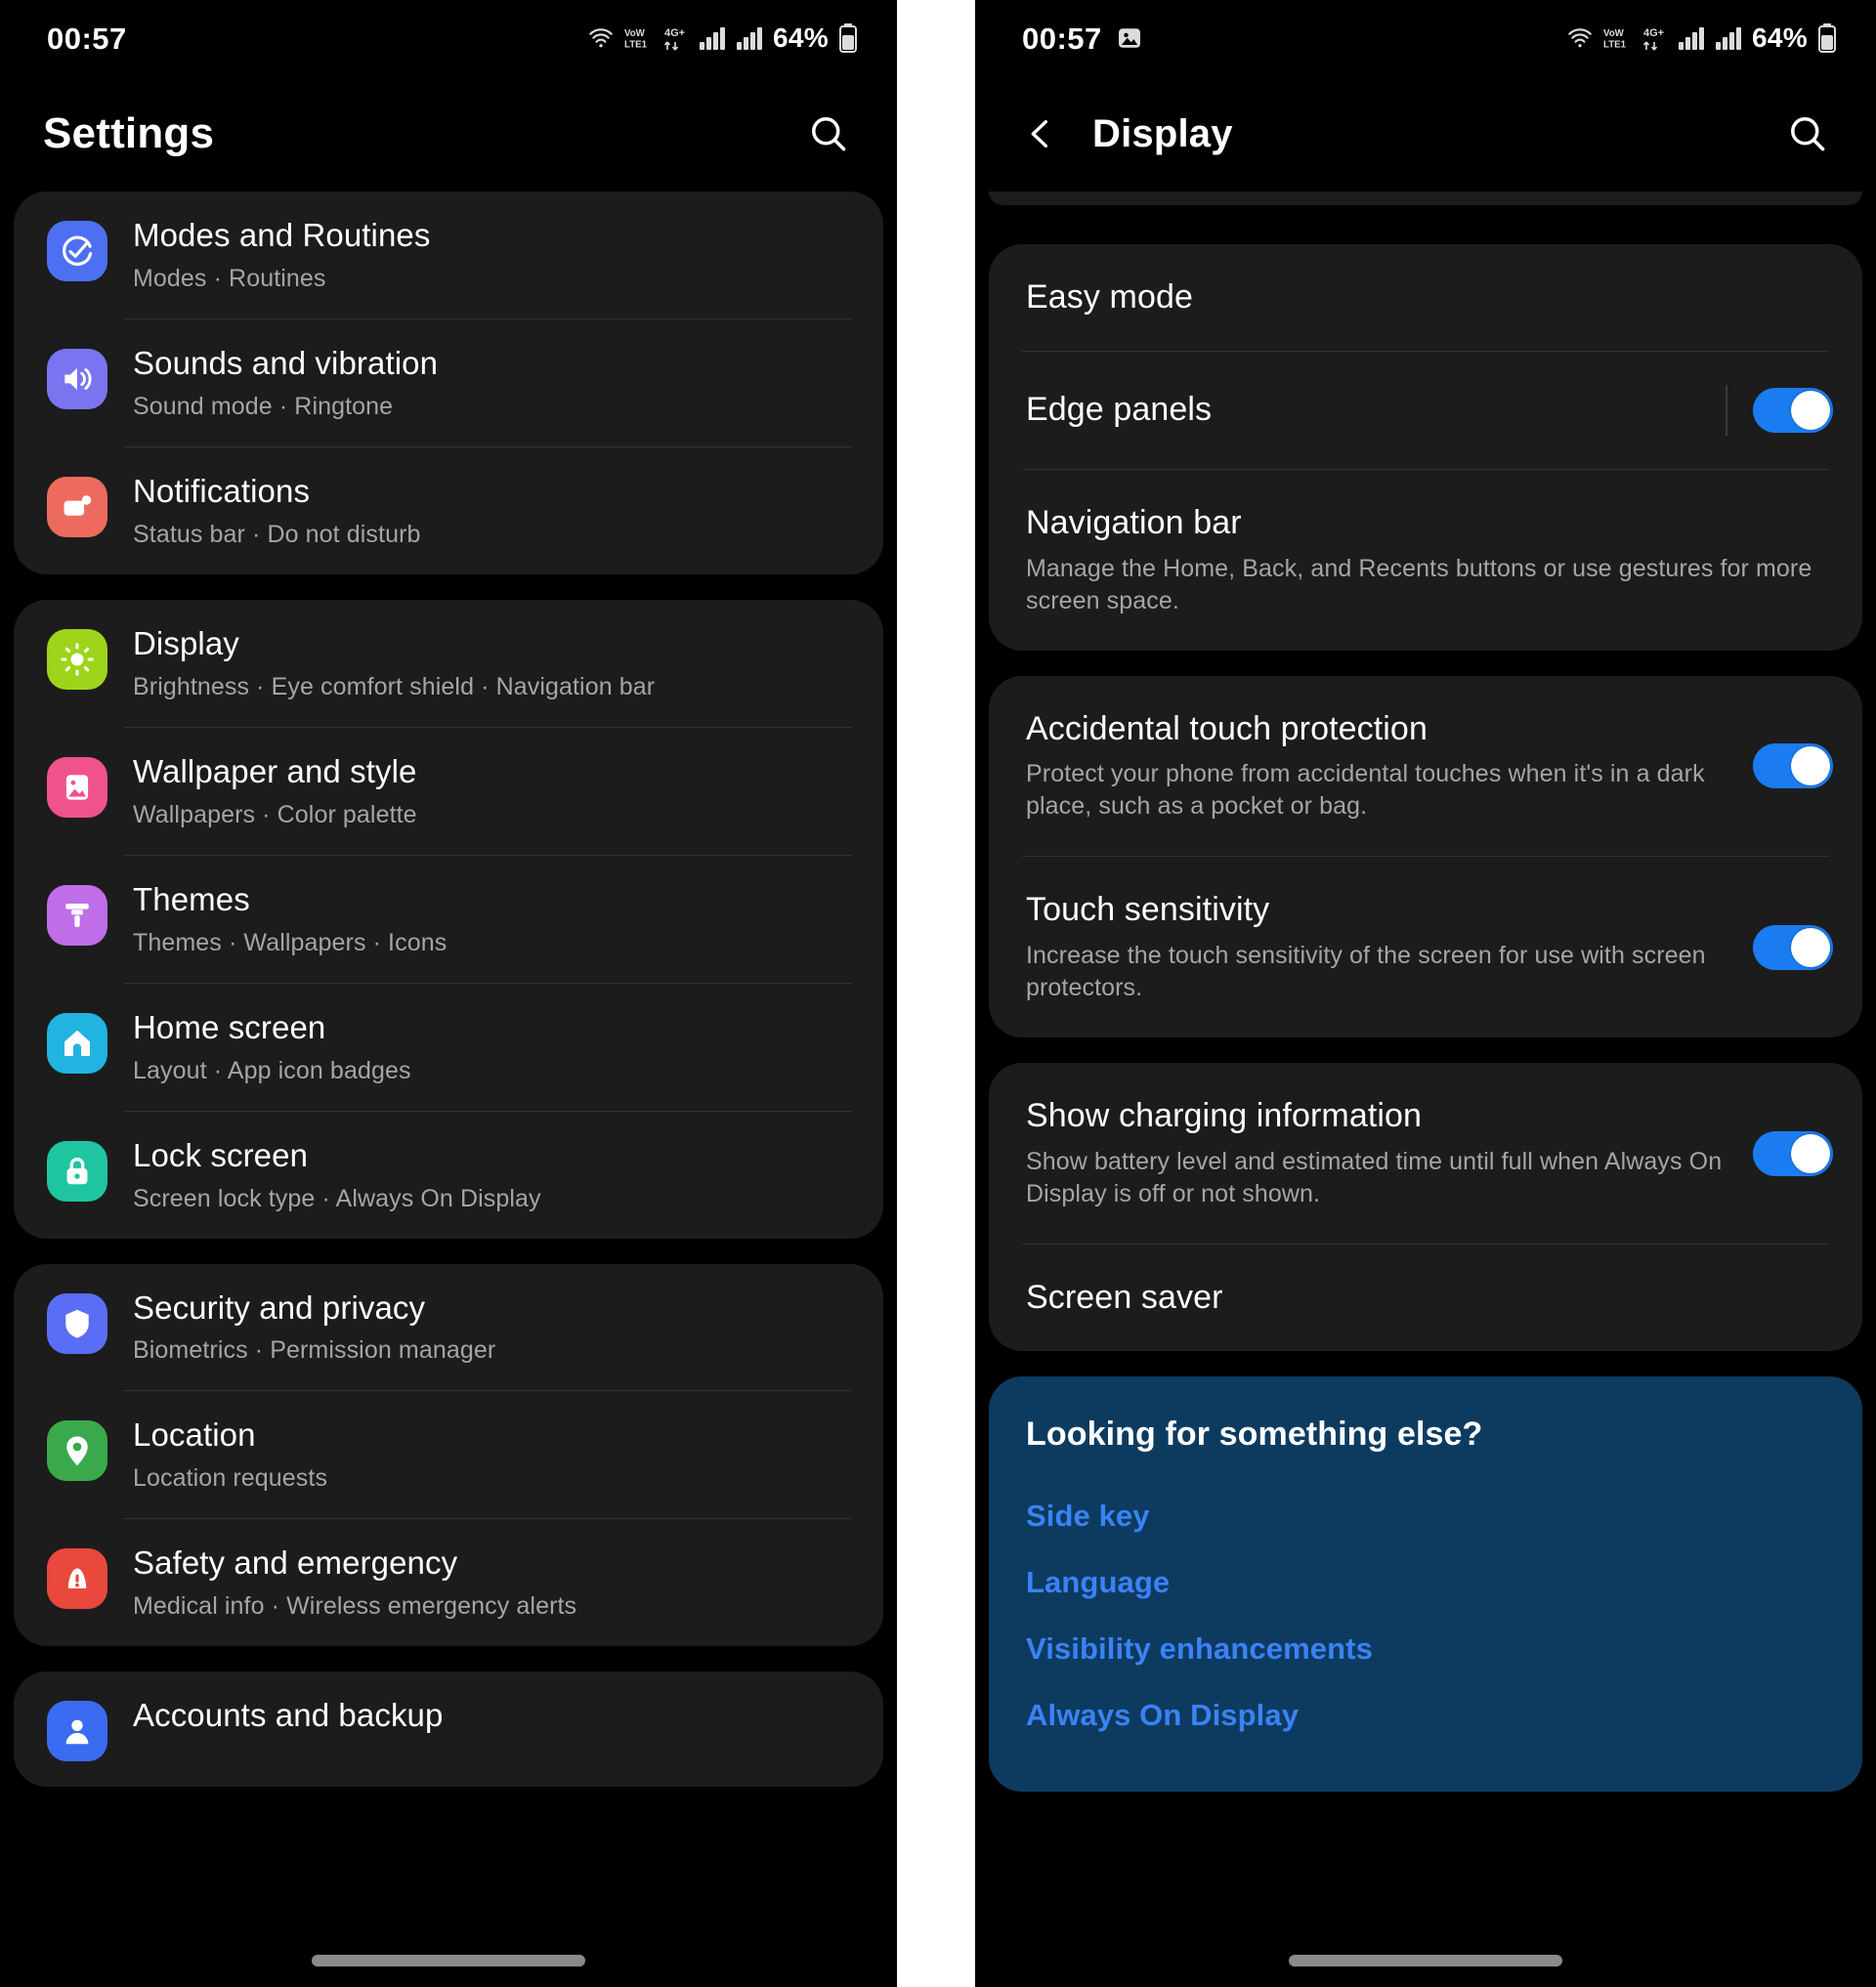 The width and height of the screenshot is (1876, 1987). What do you see at coordinates (290, 942) in the screenshot?
I see `row-subtitle: Themes · Wallpapers · Icons` at bounding box center [290, 942].